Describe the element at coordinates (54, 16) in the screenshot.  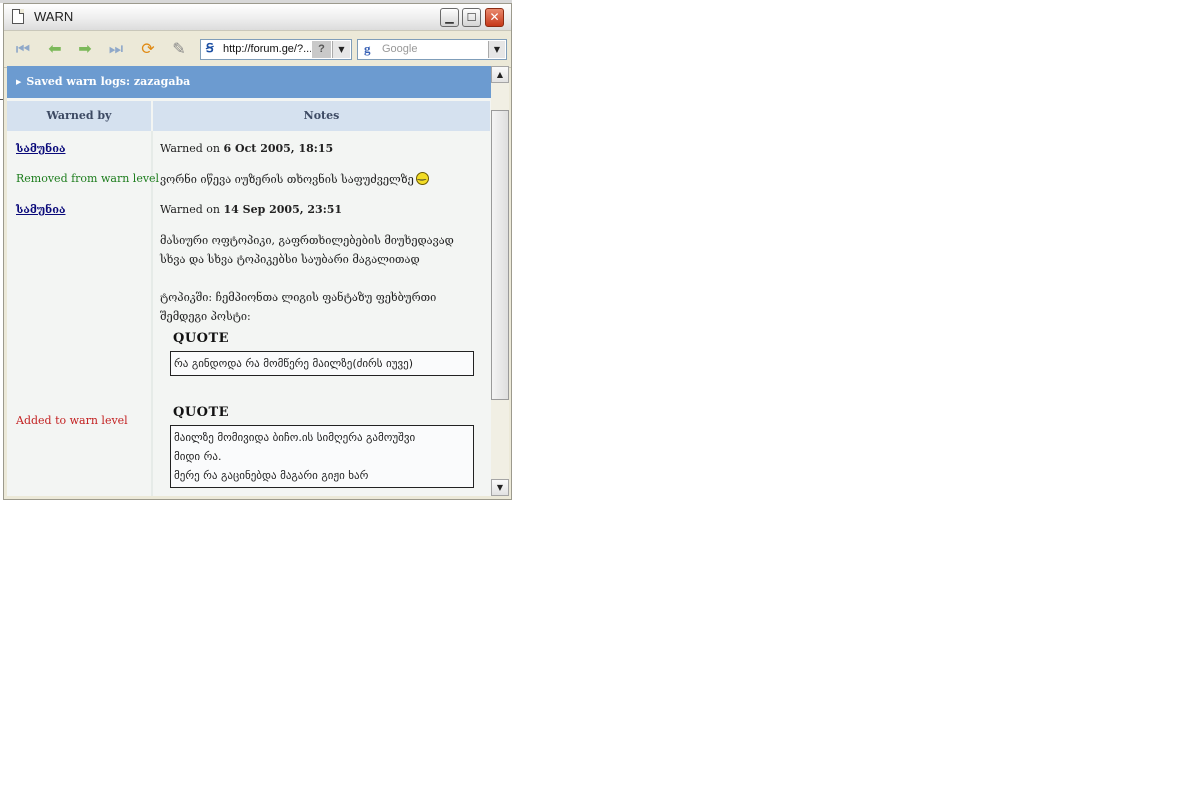
I see `window-title: WARN` at that location.